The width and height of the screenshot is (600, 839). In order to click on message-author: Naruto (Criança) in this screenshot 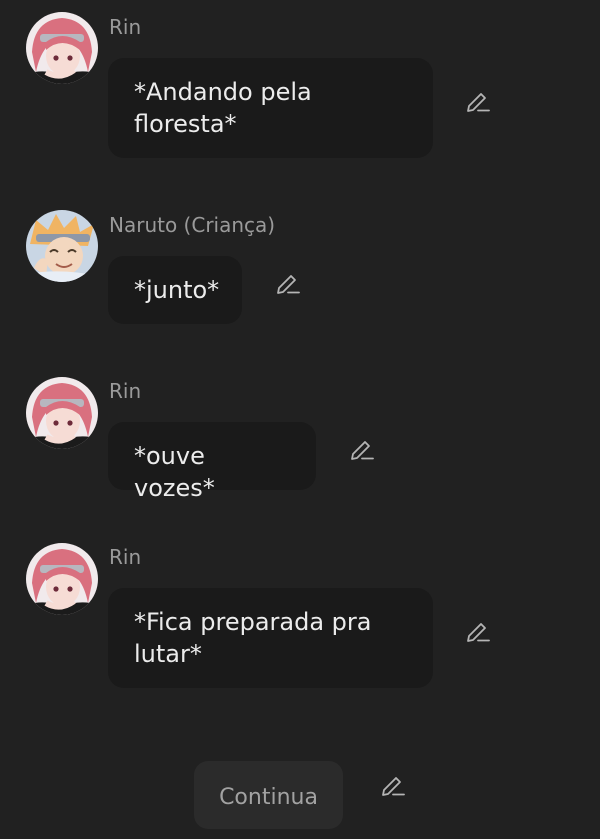, I will do `click(192, 225)`.